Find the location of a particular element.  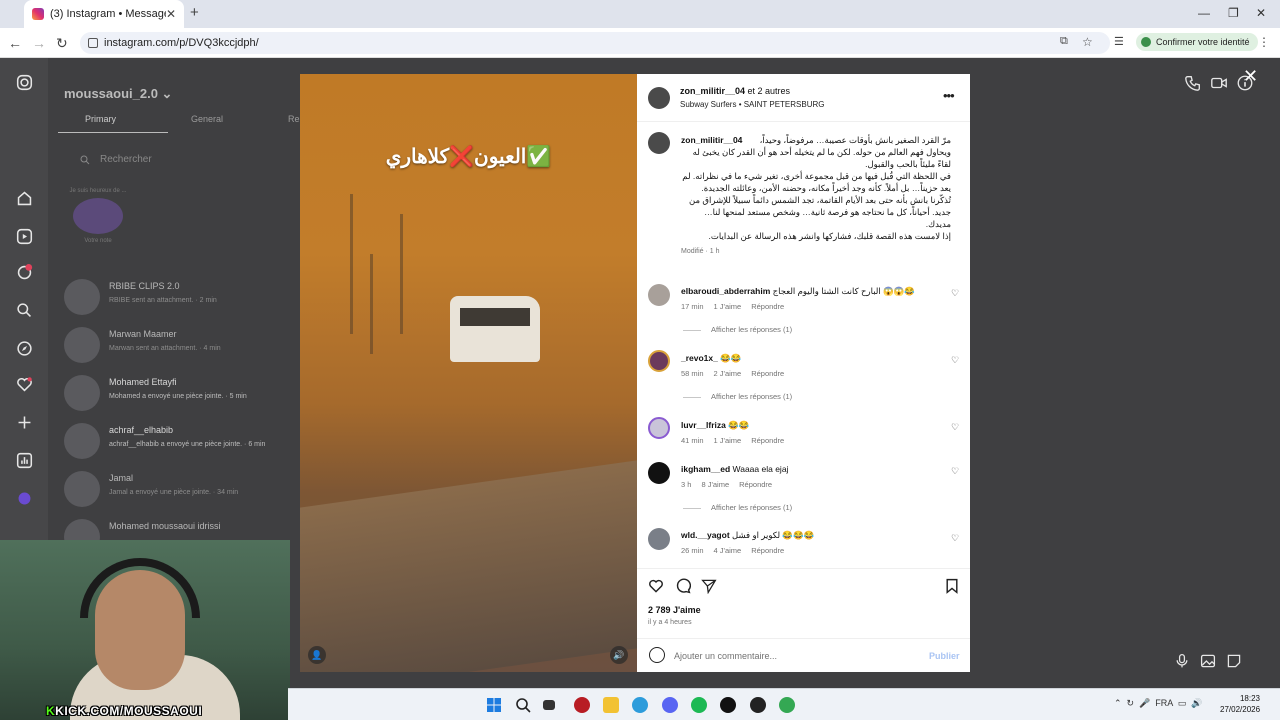

post-author-name: zon_militir__04 is located at coordinates (712, 91).